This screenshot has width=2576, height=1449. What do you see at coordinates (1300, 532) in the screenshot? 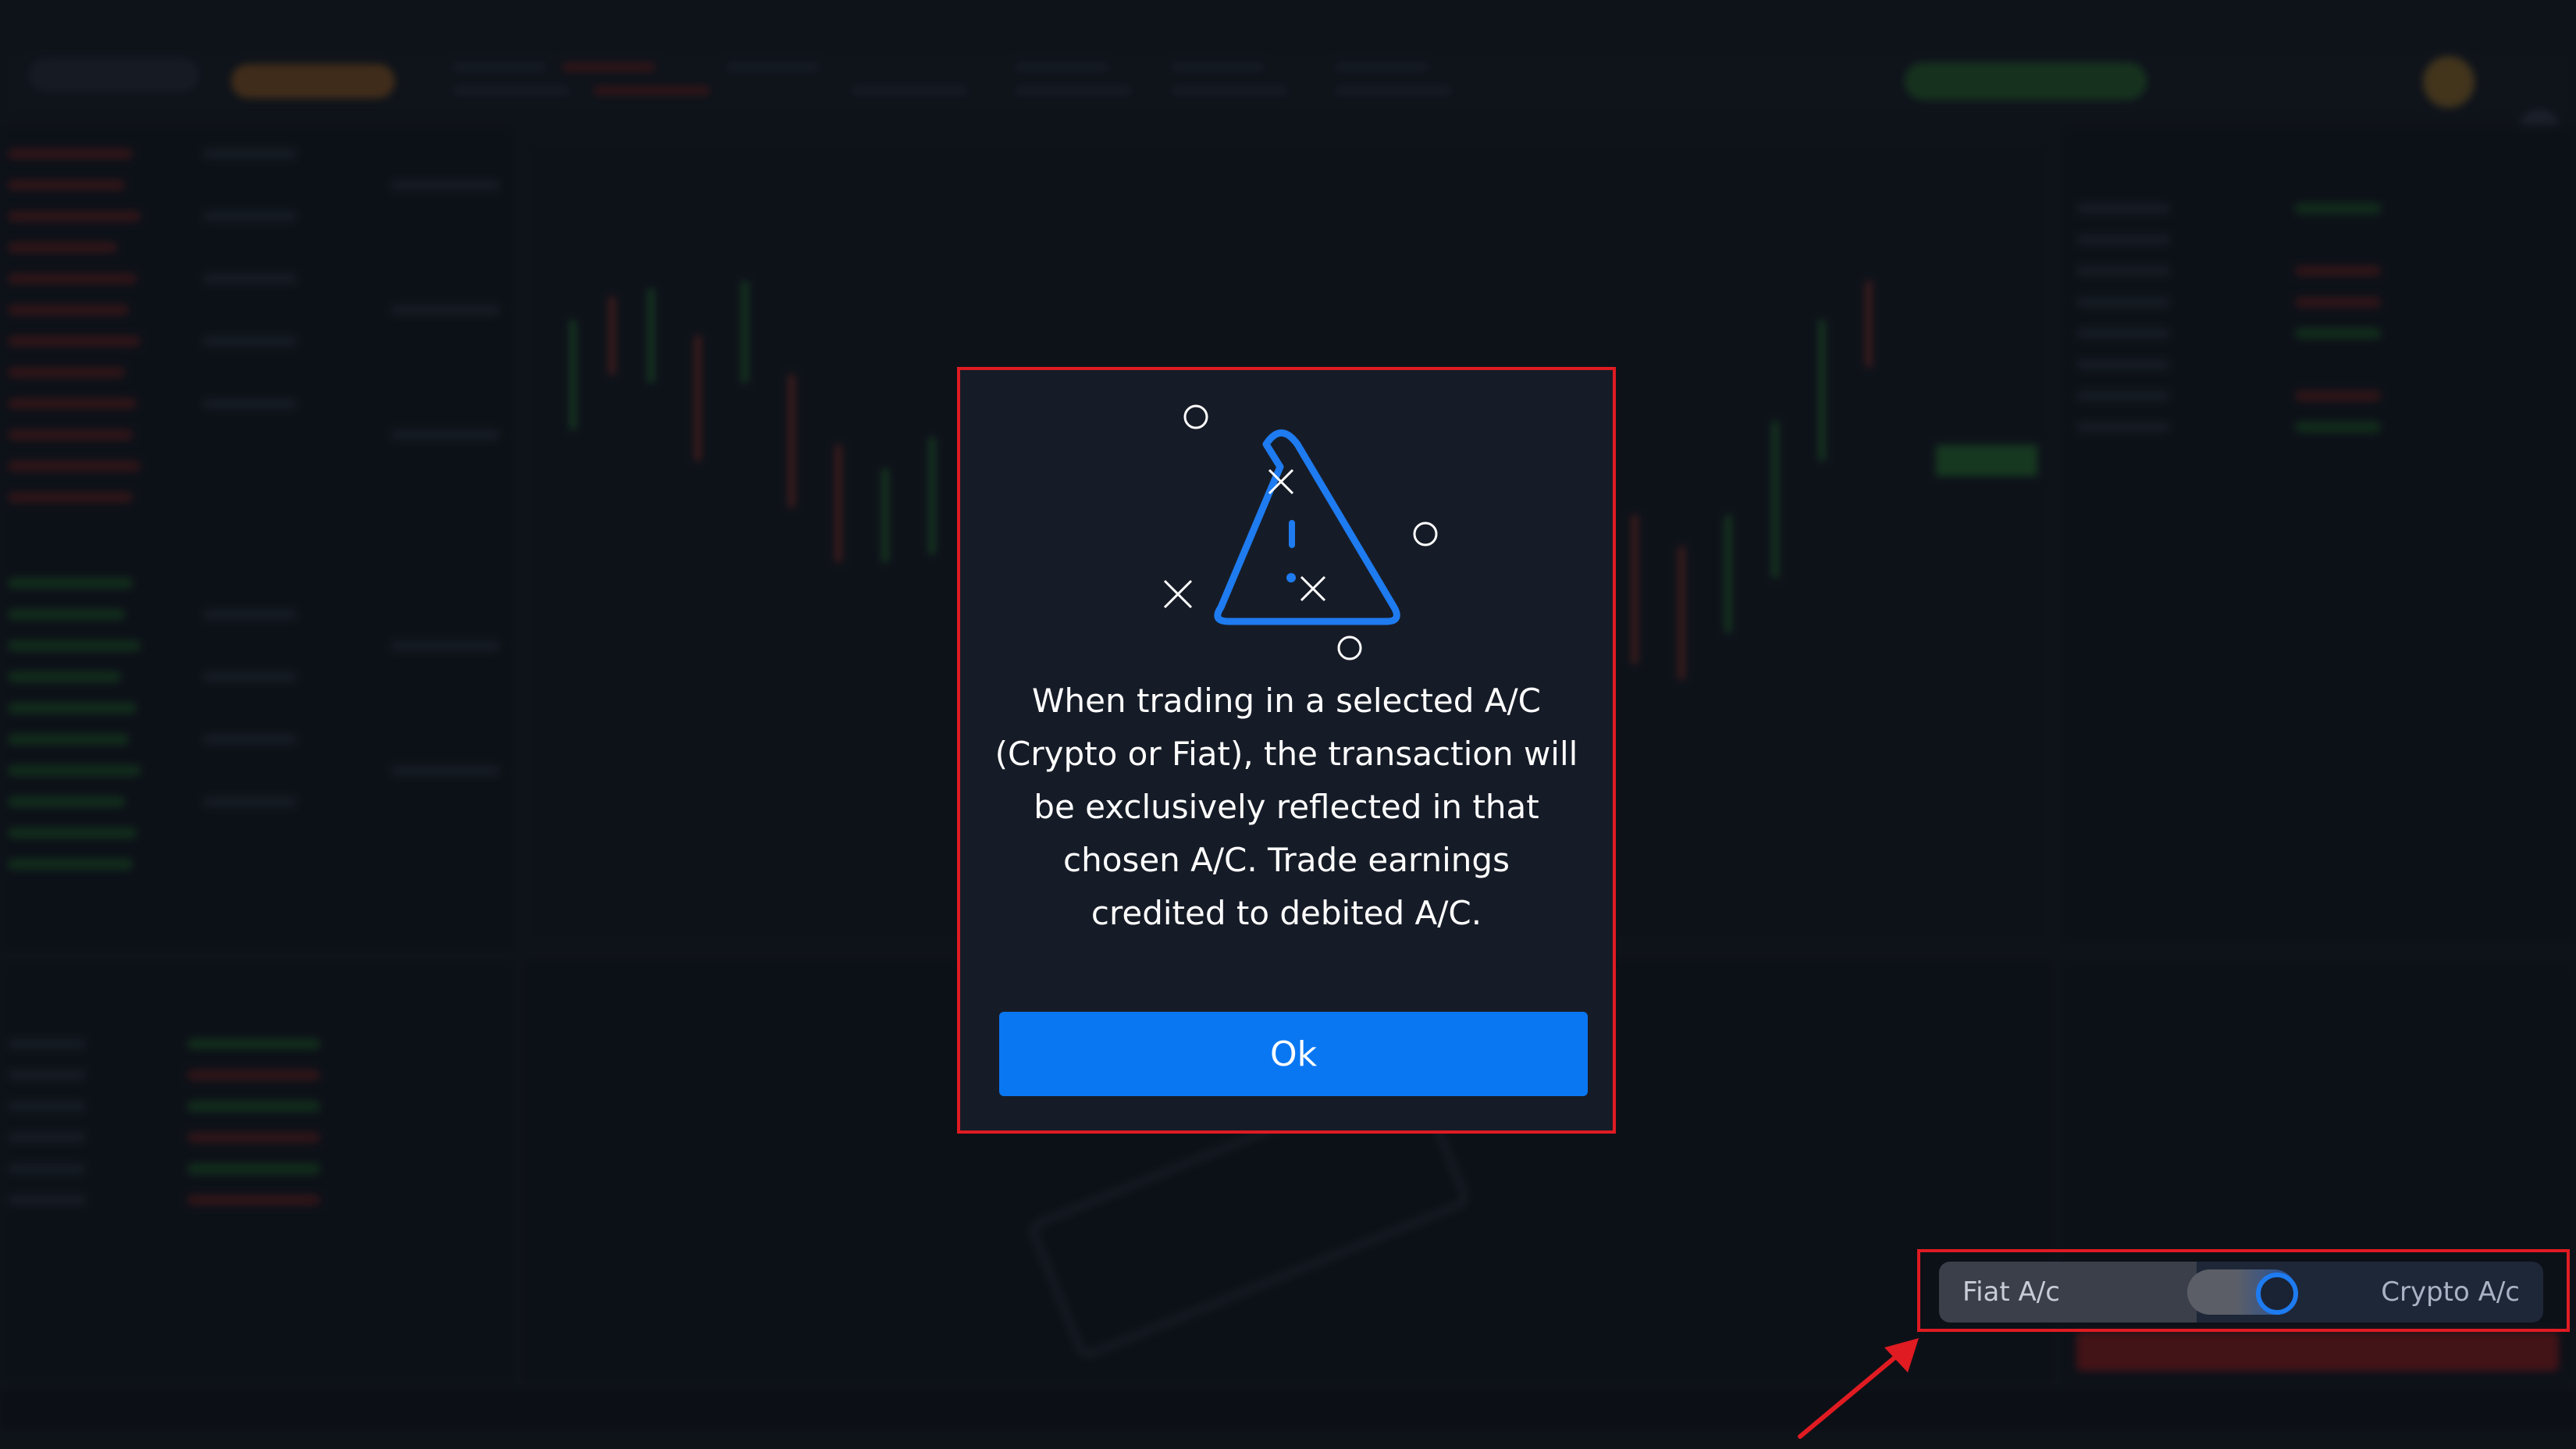
I see `warning-triangle-icon` at bounding box center [1300, 532].